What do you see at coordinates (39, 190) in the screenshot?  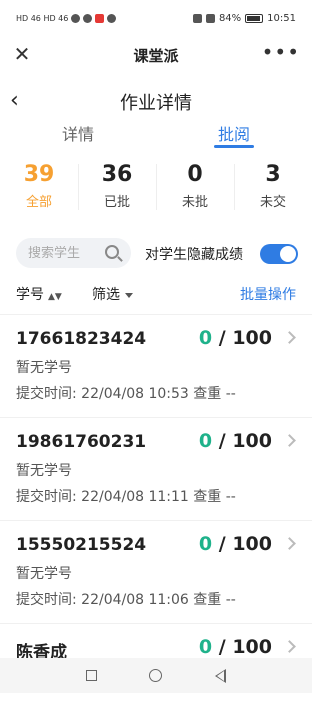 I see `stat-all: 39 全部` at bounding box center [39, 190].